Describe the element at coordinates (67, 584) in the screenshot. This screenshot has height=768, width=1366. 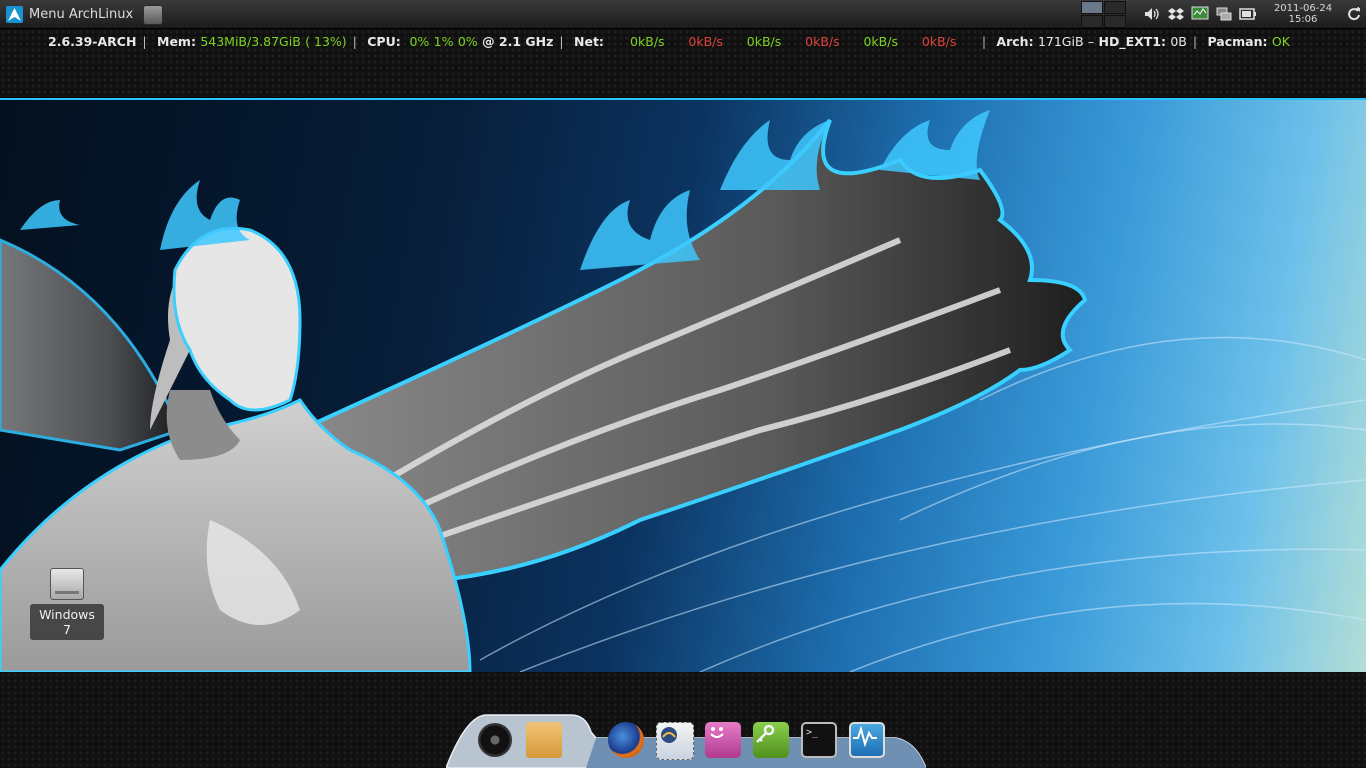
I see `drive-icon` at that location.